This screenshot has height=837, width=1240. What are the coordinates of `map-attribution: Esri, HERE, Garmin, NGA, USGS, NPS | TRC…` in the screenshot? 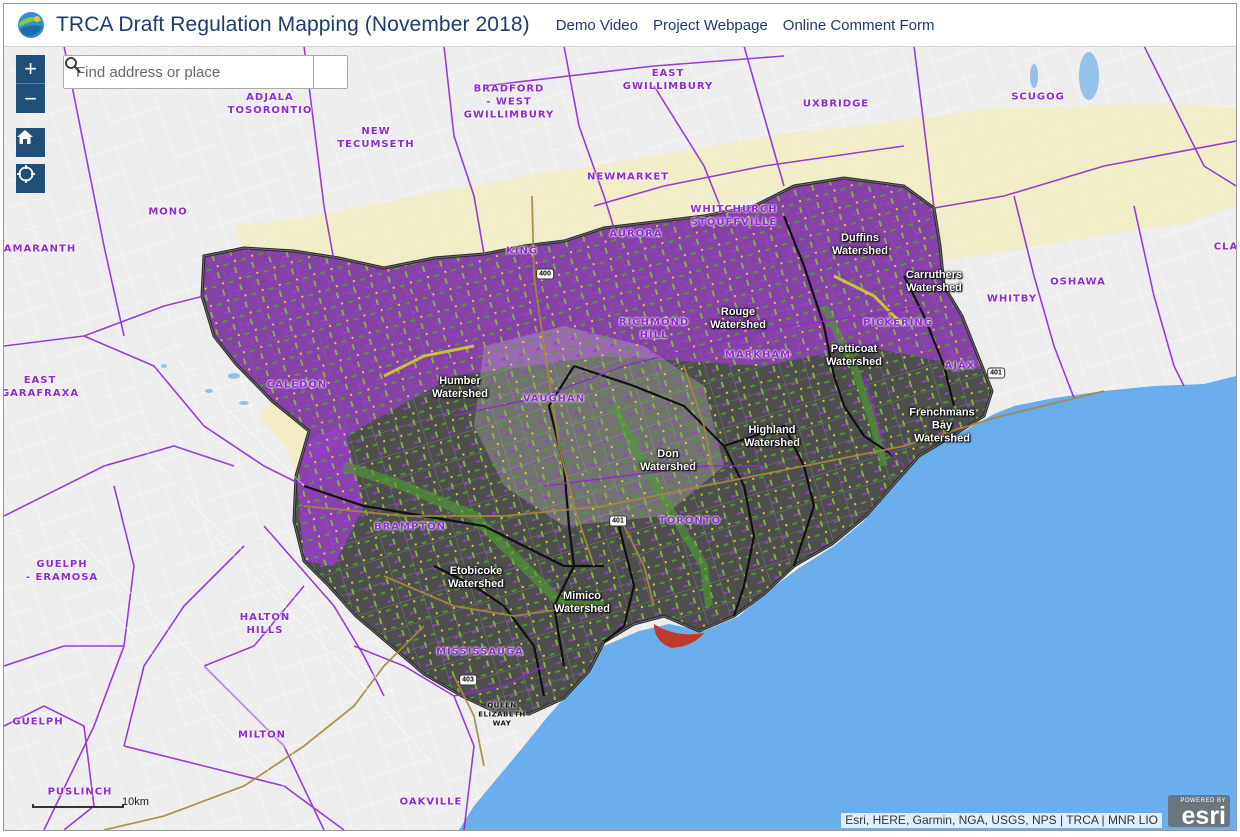 It's located at (1001, 820).